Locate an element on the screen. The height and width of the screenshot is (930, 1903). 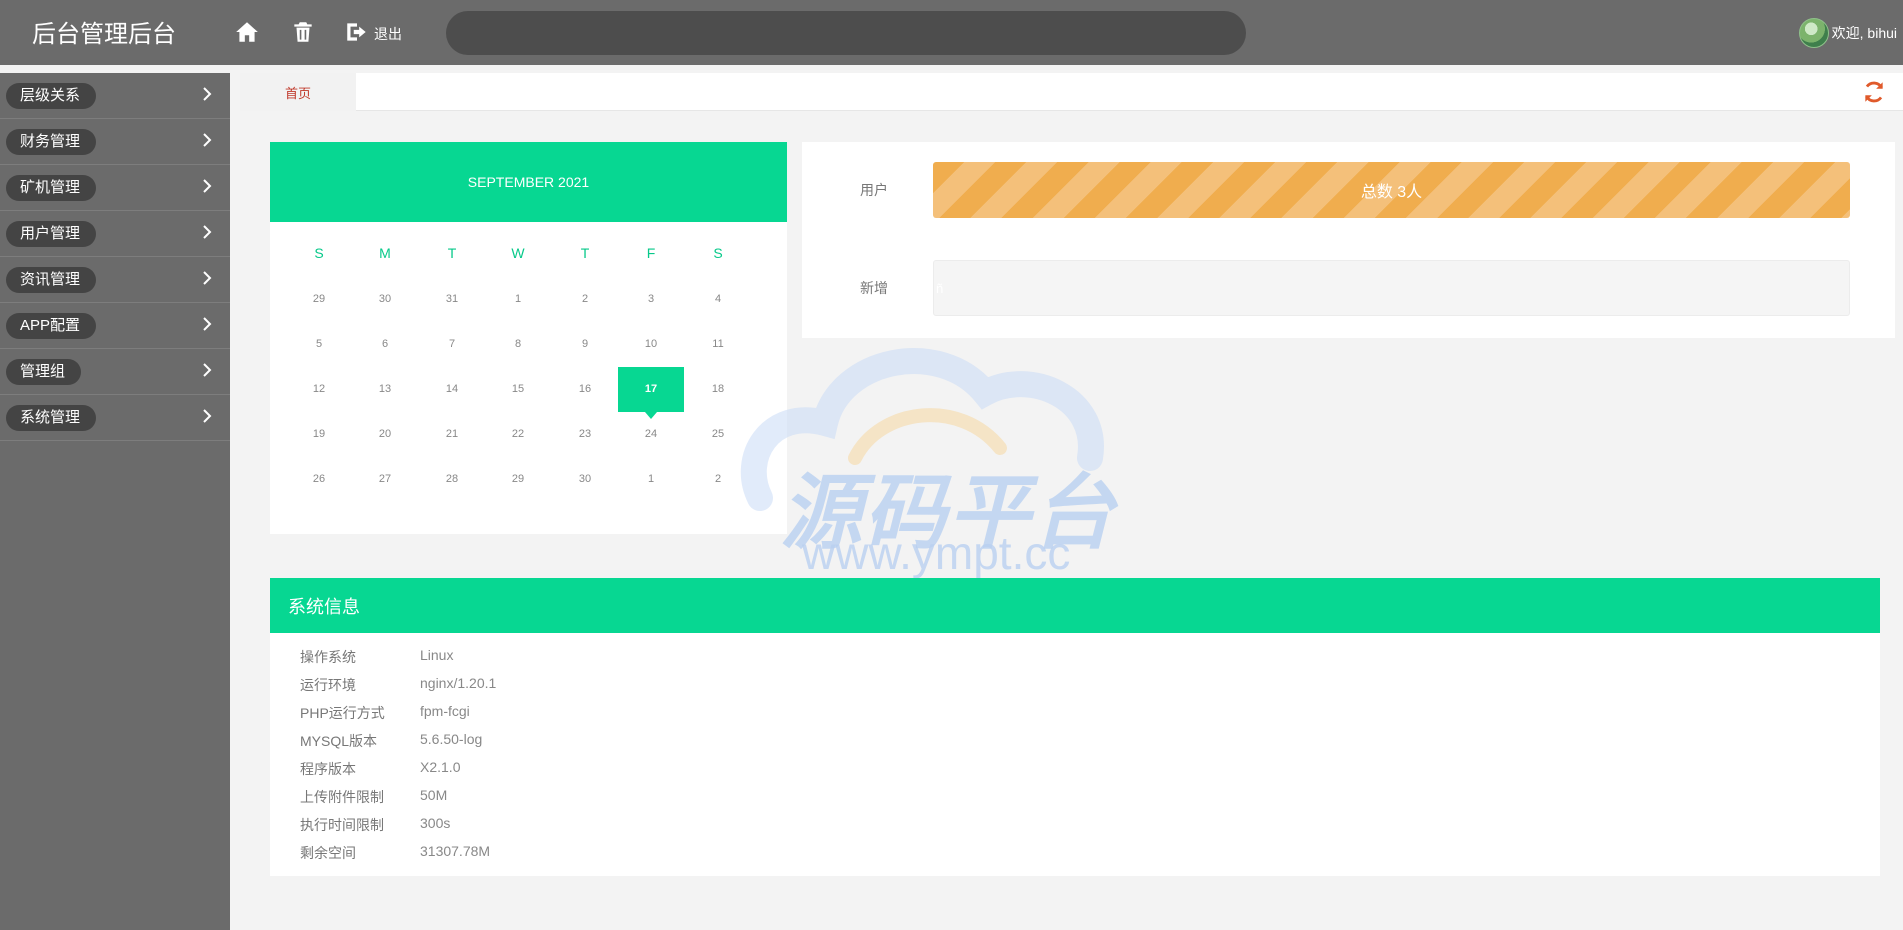
system-info-key: 运行环境 is located at coordinates (328, 685).